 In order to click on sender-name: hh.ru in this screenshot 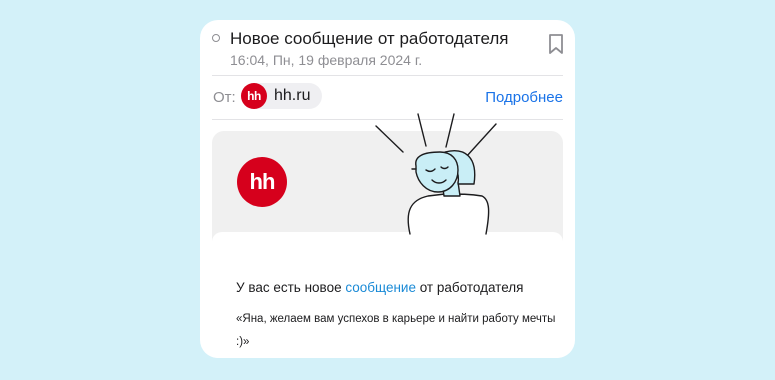, I will do `click(292, 95)`.